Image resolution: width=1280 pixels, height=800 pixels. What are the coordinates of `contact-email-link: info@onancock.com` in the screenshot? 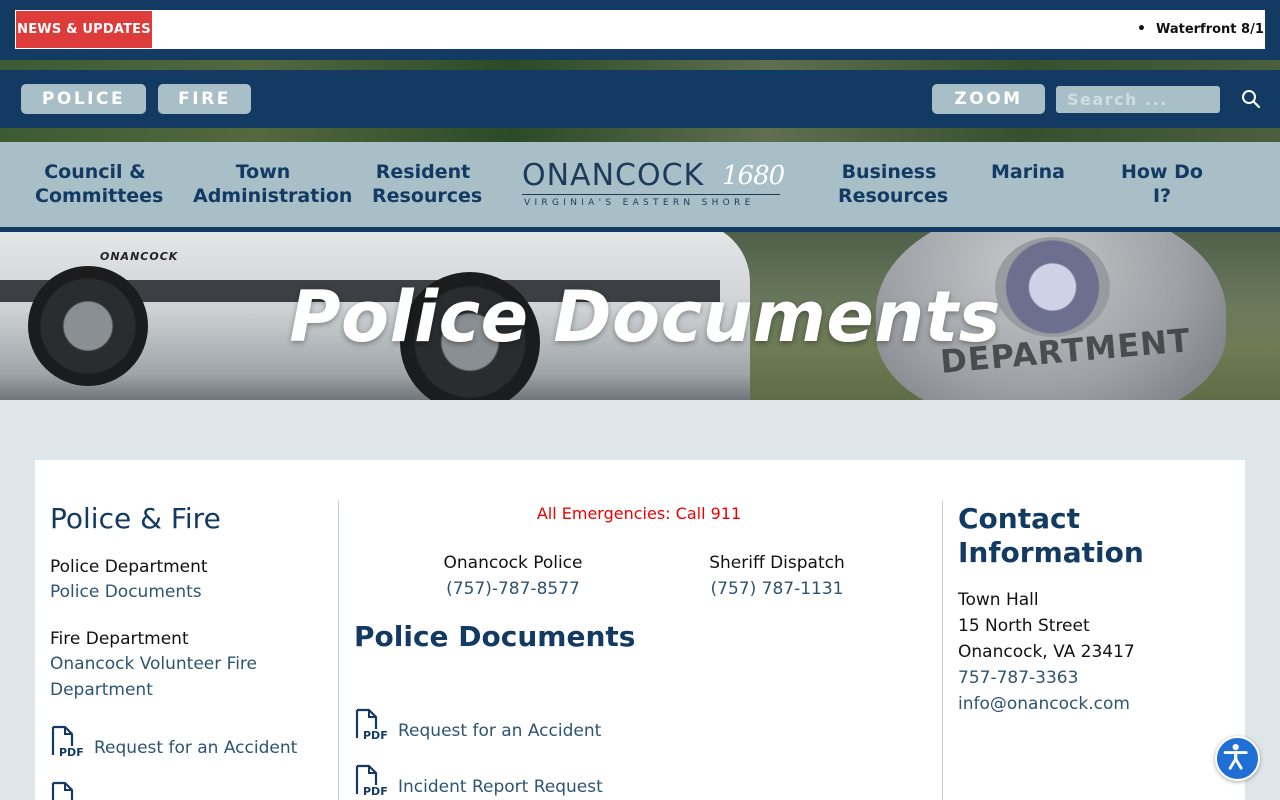 It's located at (1044, 704).